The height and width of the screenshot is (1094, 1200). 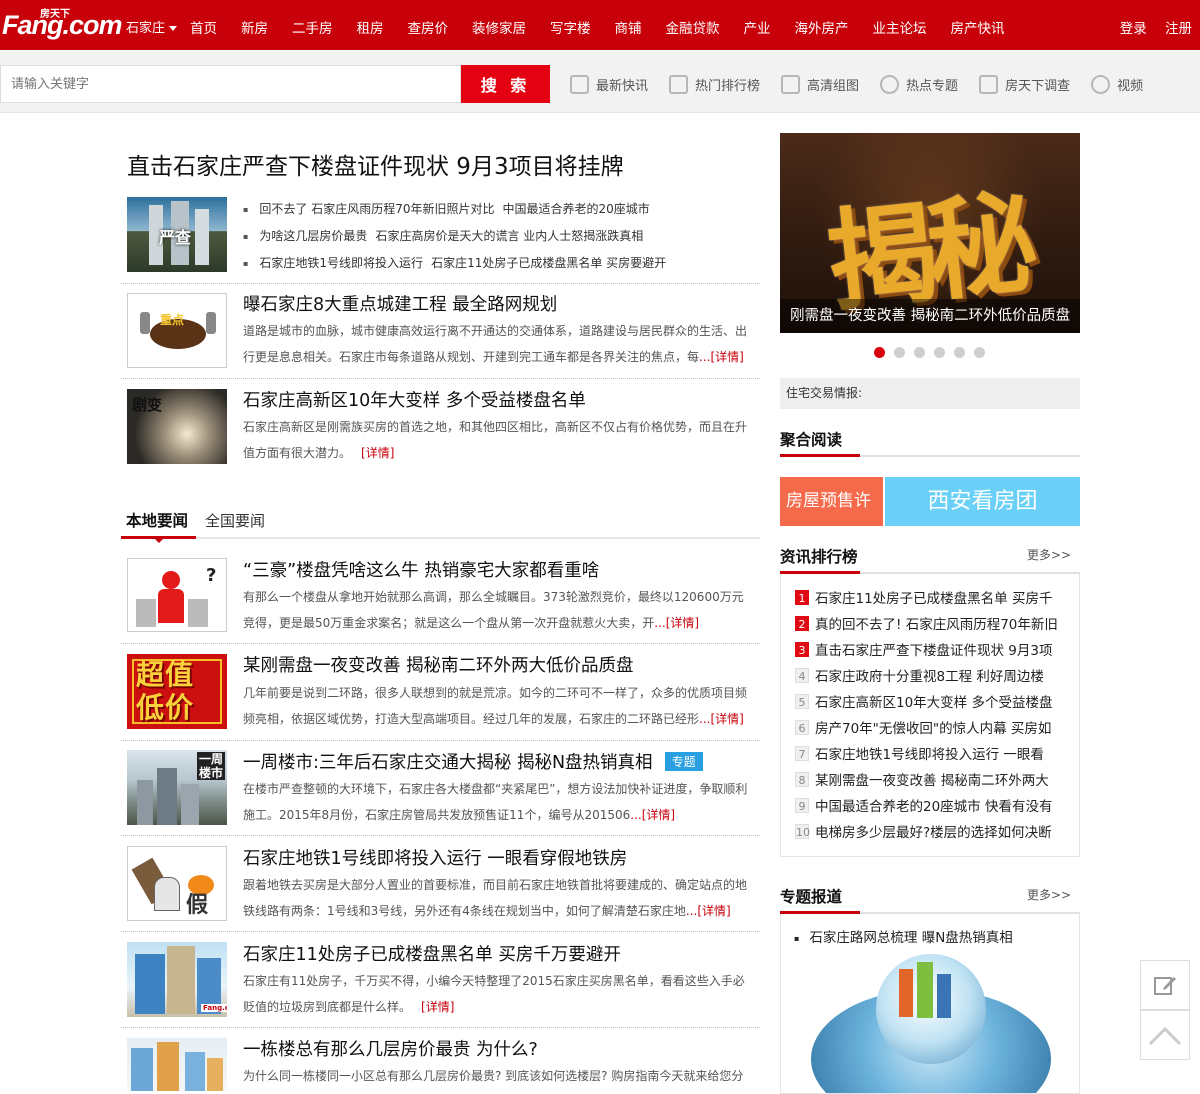 What do you see at coordinates (370, 27) in the screenshot?
I see `nav-rent: 租房` at bounding box center [370, 27].